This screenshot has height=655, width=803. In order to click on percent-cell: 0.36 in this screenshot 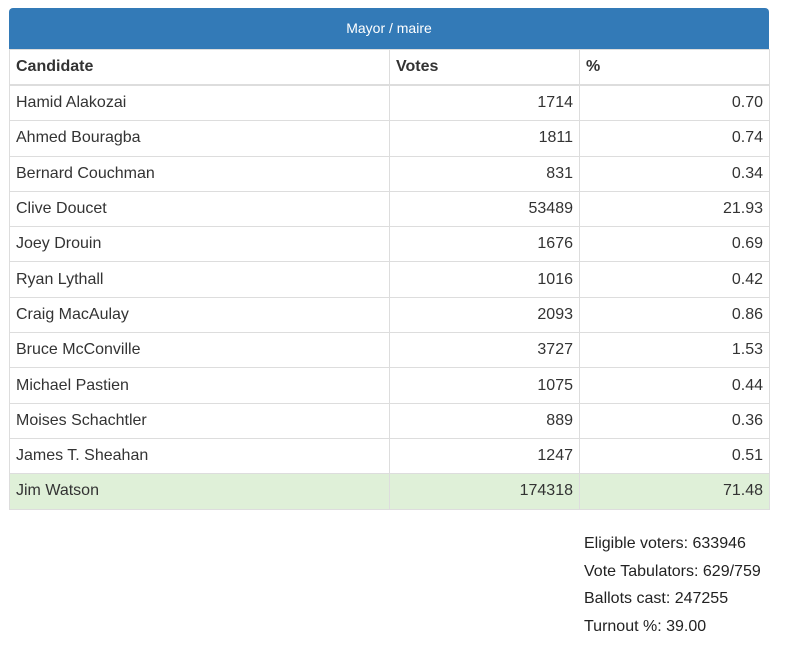, I will do `click(674, 420)`.